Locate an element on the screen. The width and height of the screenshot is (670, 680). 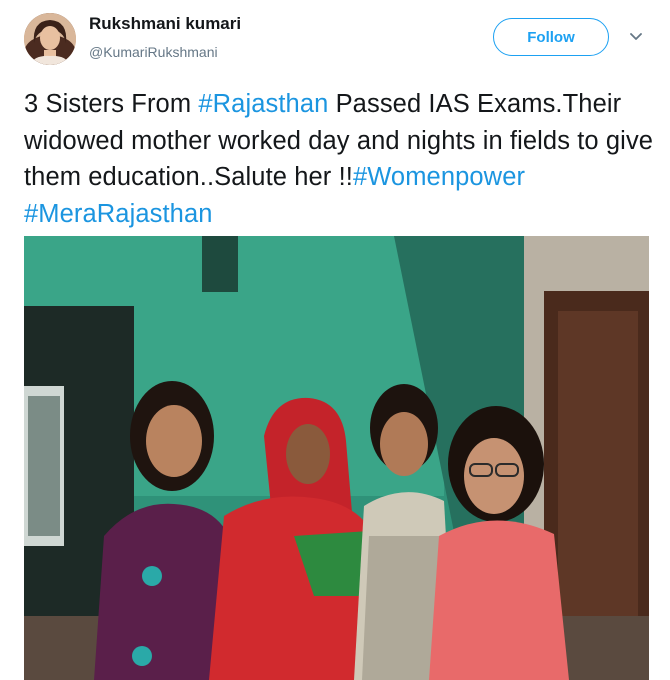
hashtag-merarajasthan: #MeraRajasthan is located at coordinates (118, 214).